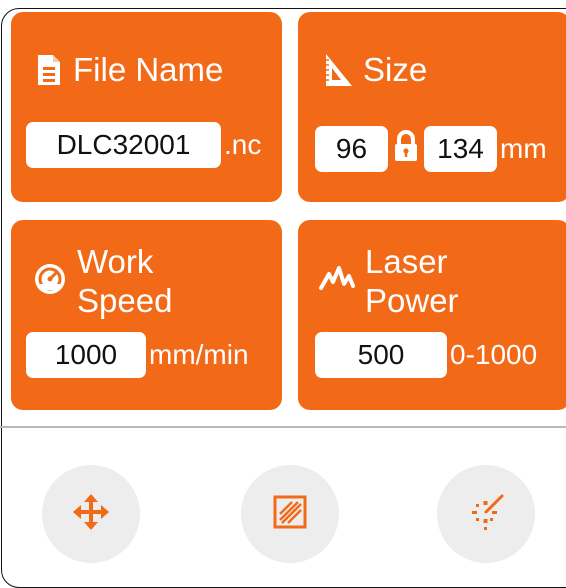 This screenshot has height=588, width=566. What do you see at coordinates (125, 300) in the screenshot?
I see `work-speed-title-line2: Speed` at bounding box center [125, 300].